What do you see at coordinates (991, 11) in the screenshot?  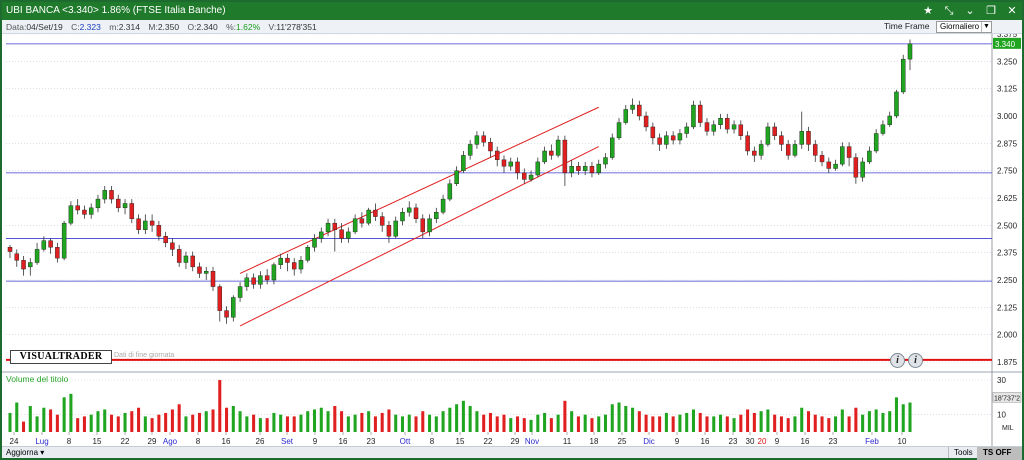 I see `restore-icon: ❐` at bounding box center [991, 11].